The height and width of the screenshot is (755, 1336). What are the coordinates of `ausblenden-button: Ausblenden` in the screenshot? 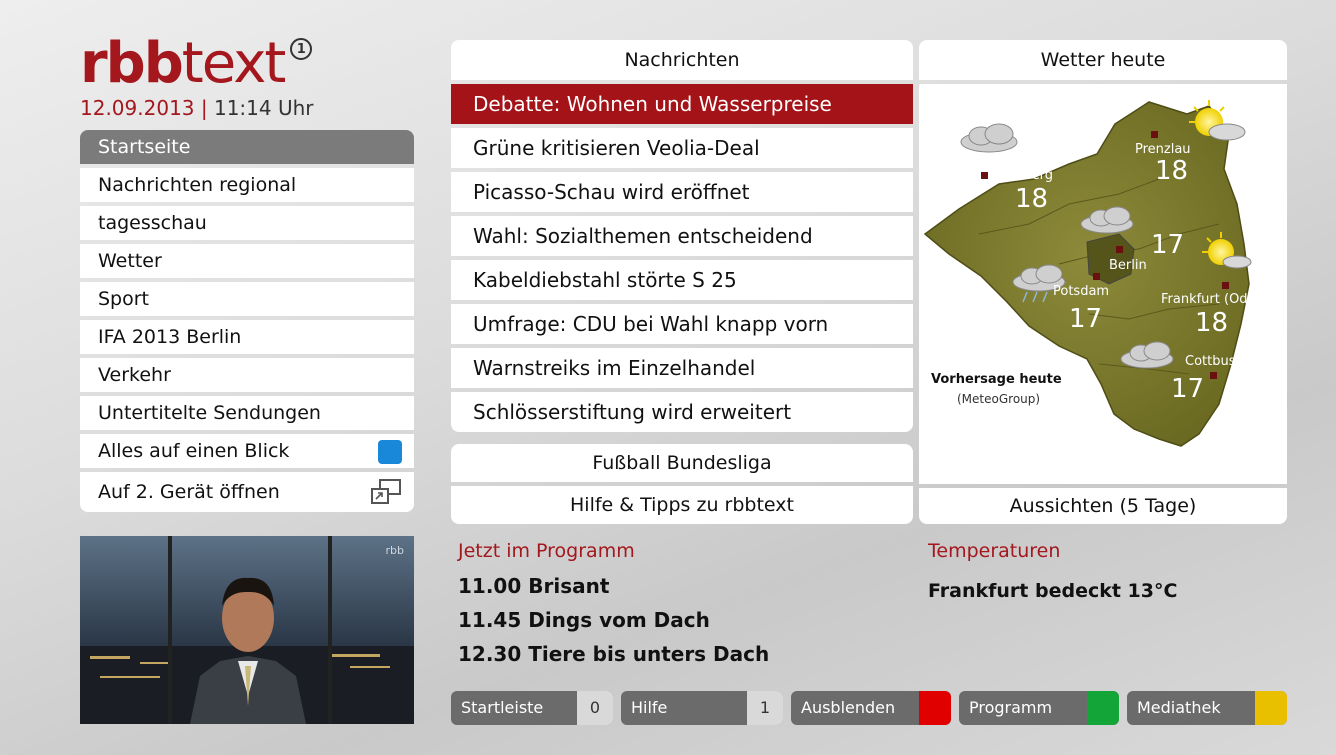 It's located at (871, 708).